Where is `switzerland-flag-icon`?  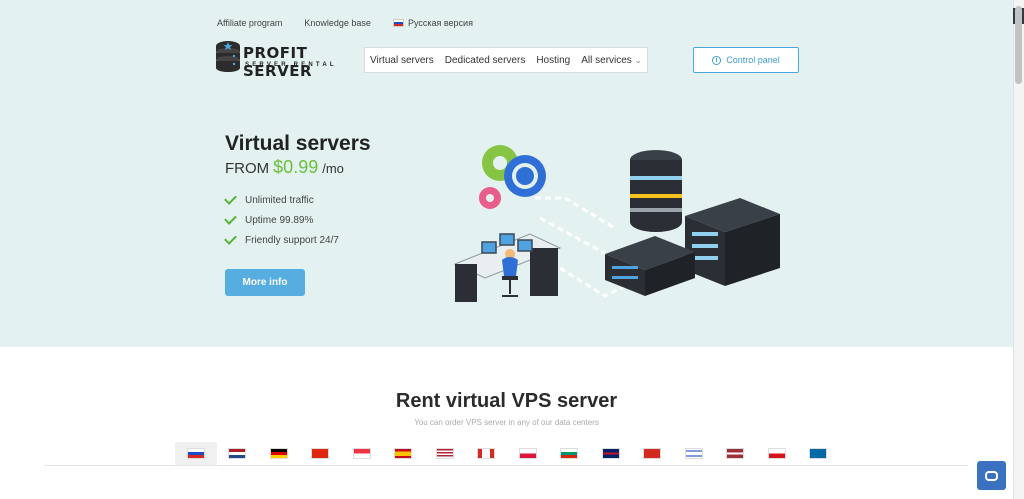
switzerland-flag-icon is located at coordinates (652, 453).